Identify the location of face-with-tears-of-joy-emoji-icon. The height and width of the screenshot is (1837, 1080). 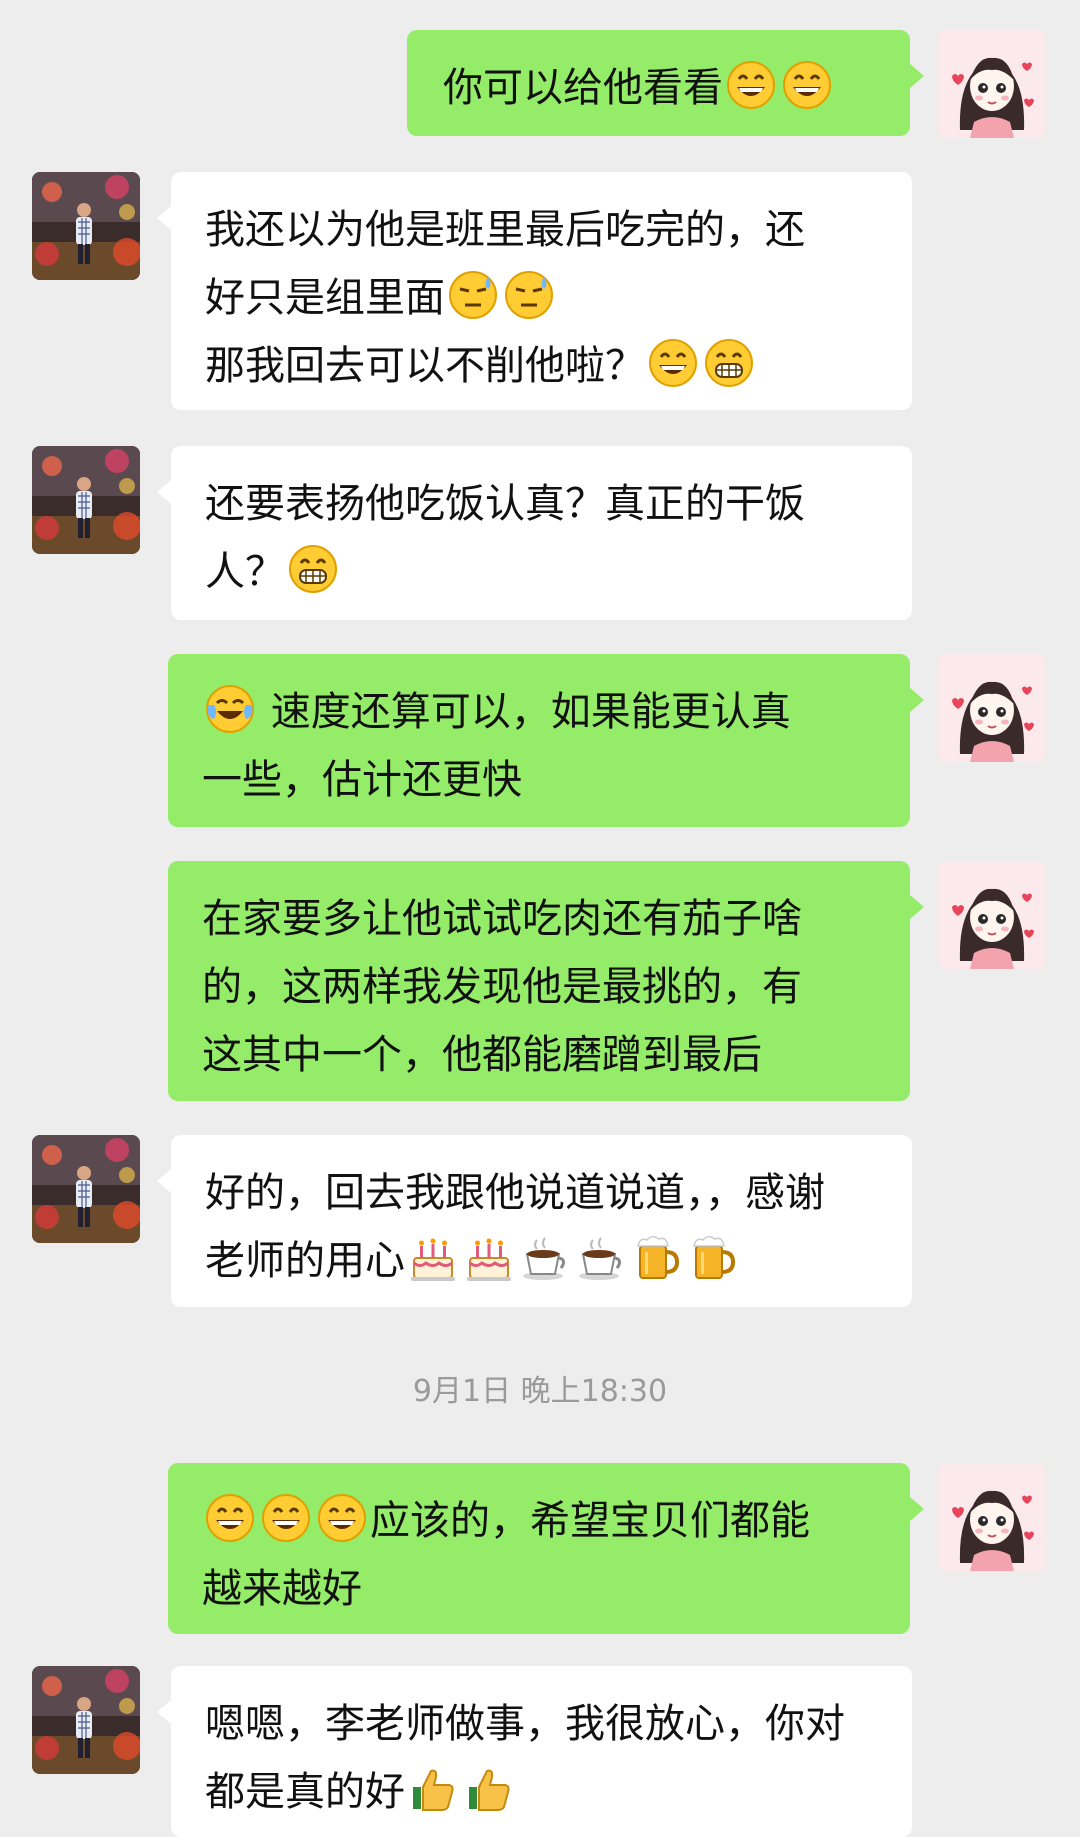
(230, 709).